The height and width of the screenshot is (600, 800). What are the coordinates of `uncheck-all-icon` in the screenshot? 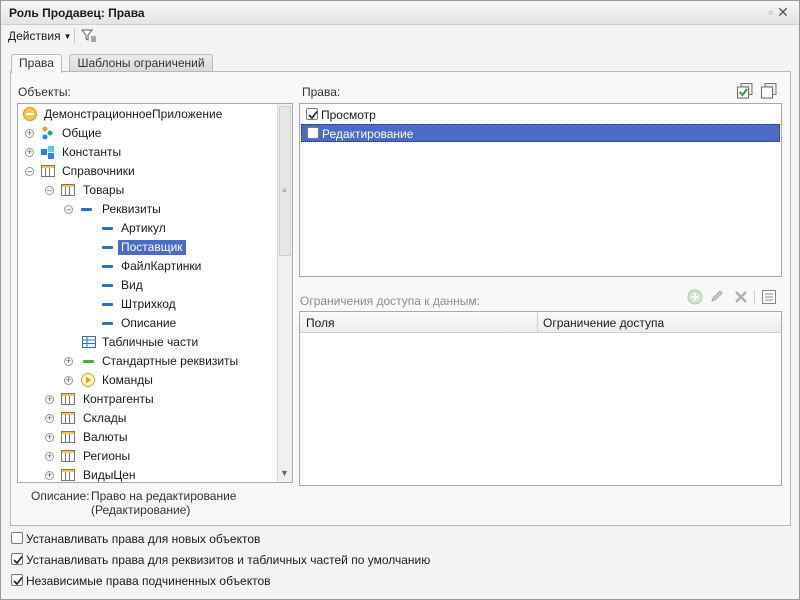 It's located at (769, 91).